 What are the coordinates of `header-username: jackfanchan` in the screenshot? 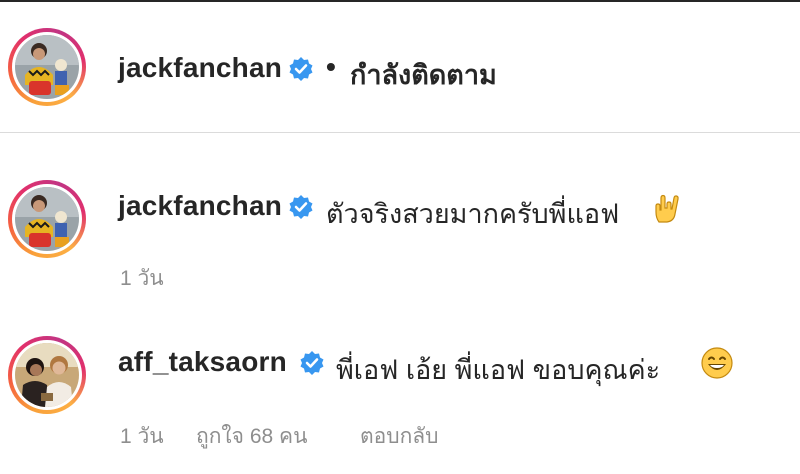 It's located at (200, 68).